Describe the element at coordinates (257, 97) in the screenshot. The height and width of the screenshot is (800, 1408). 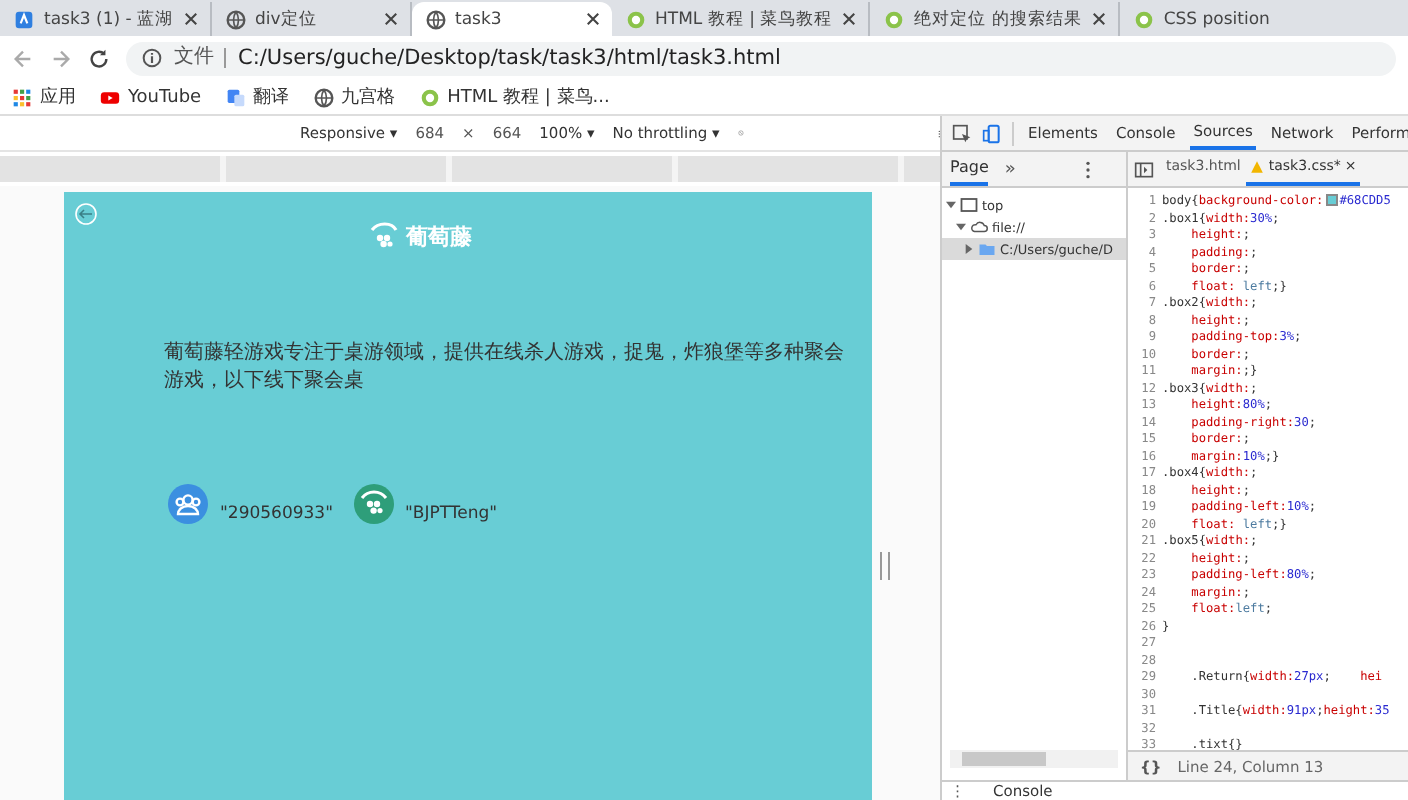
I see `bookmark: 翻译` at that location.